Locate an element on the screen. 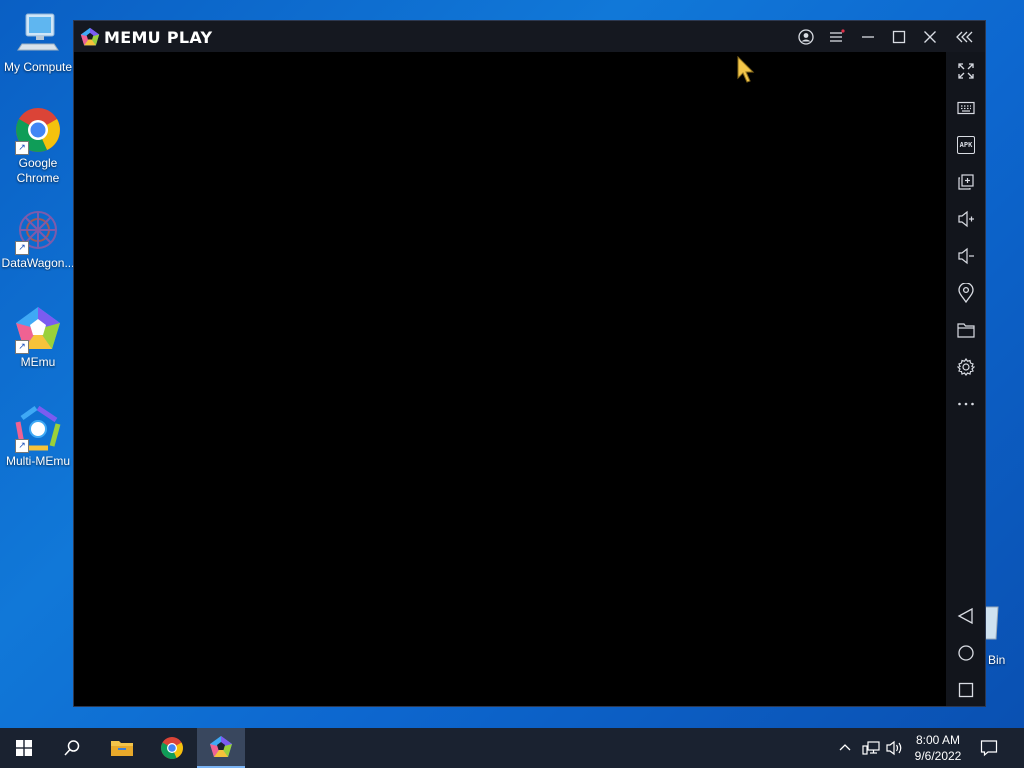 Image resolution: width=1024 pixels, height=768 pixels. desktop-icon-label: Google Chrome is located at coordinates (38, 170).